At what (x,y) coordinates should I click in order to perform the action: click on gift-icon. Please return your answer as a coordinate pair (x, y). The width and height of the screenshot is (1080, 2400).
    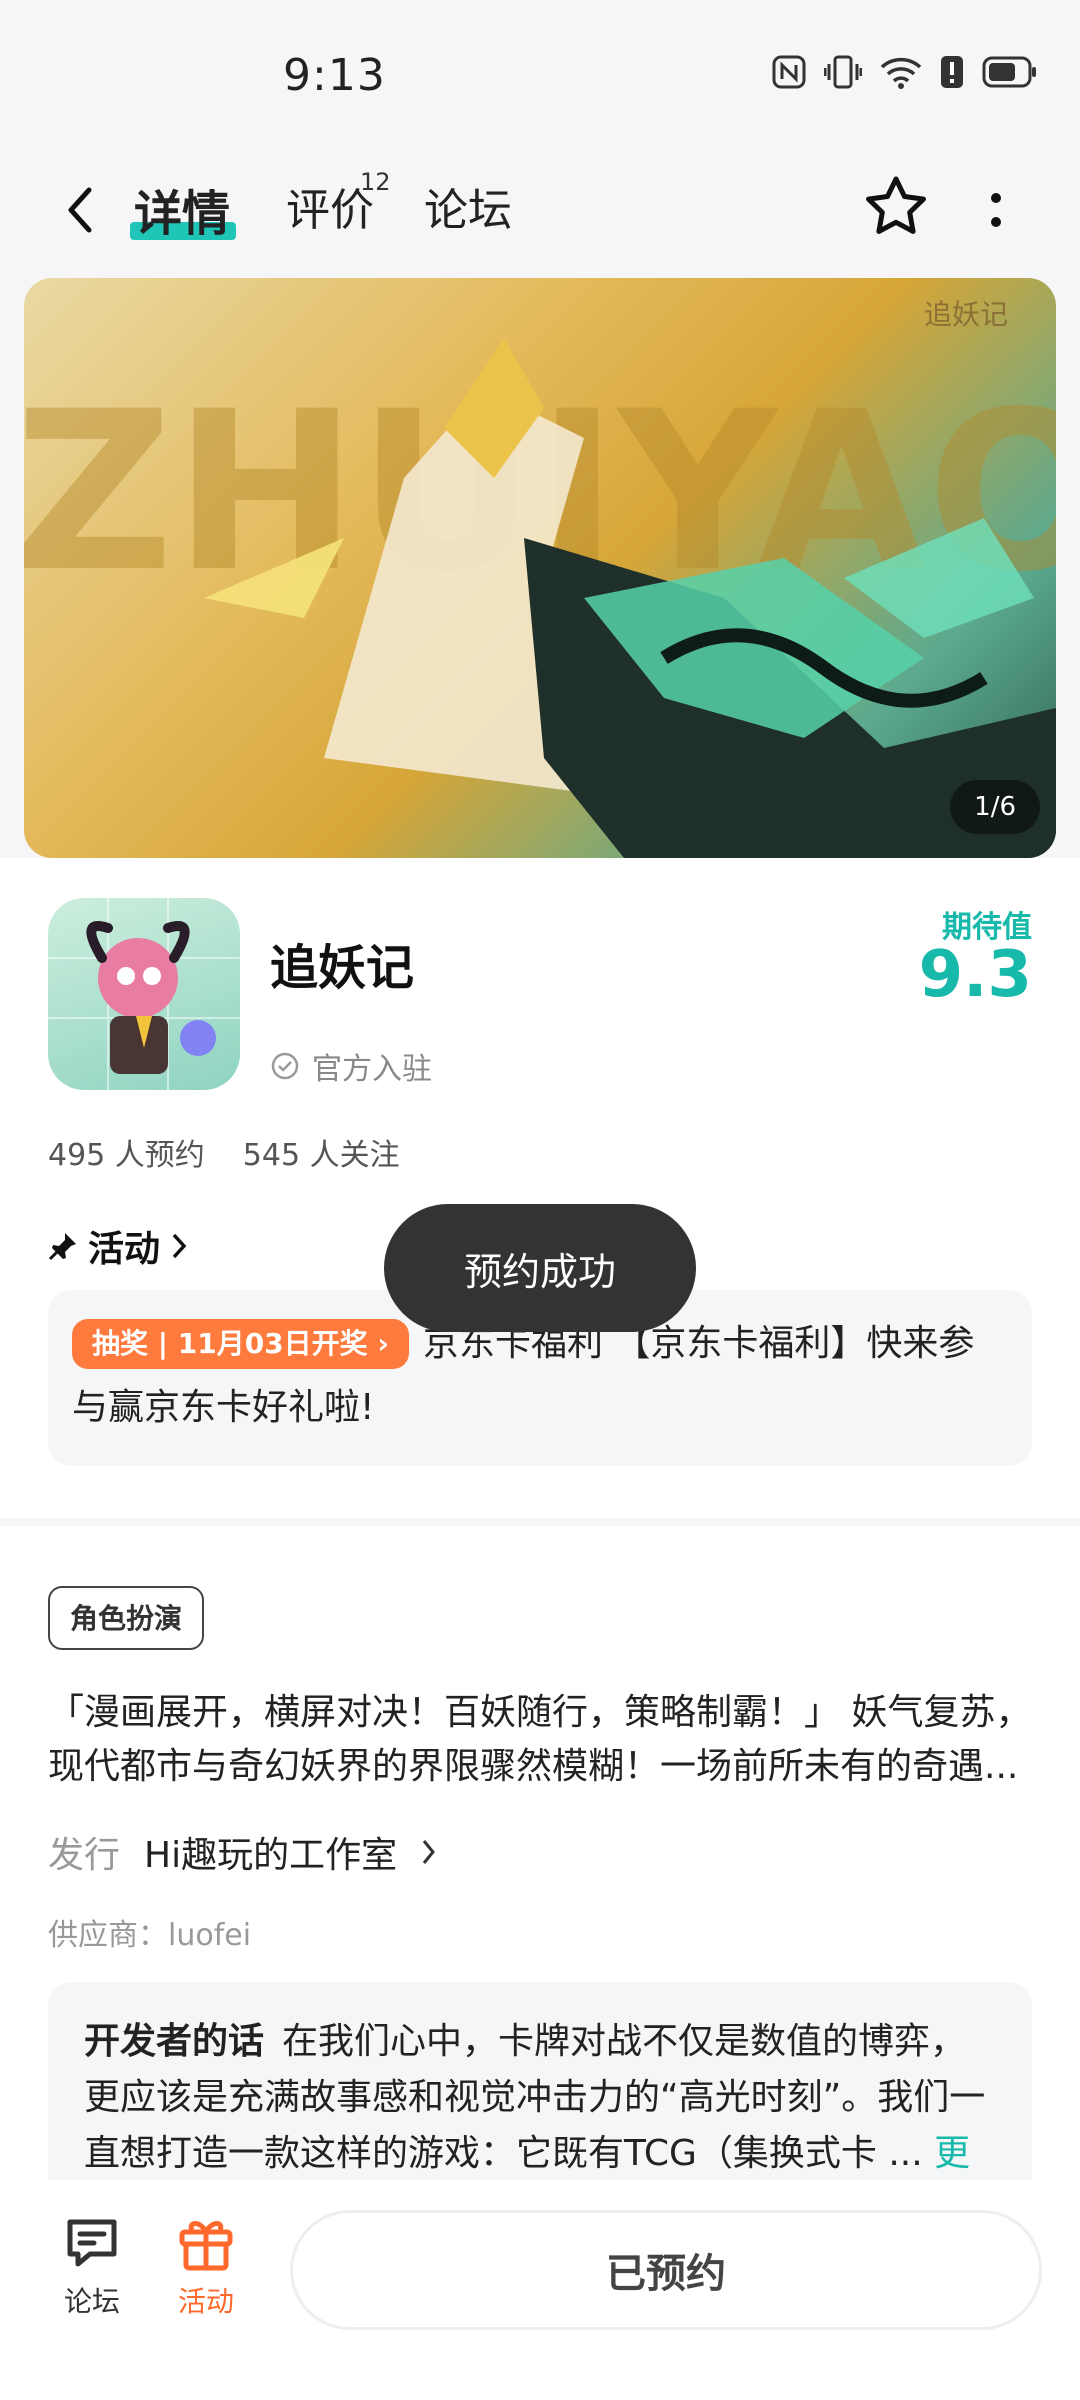
    Looking at the image, I should click on (206, 2246).